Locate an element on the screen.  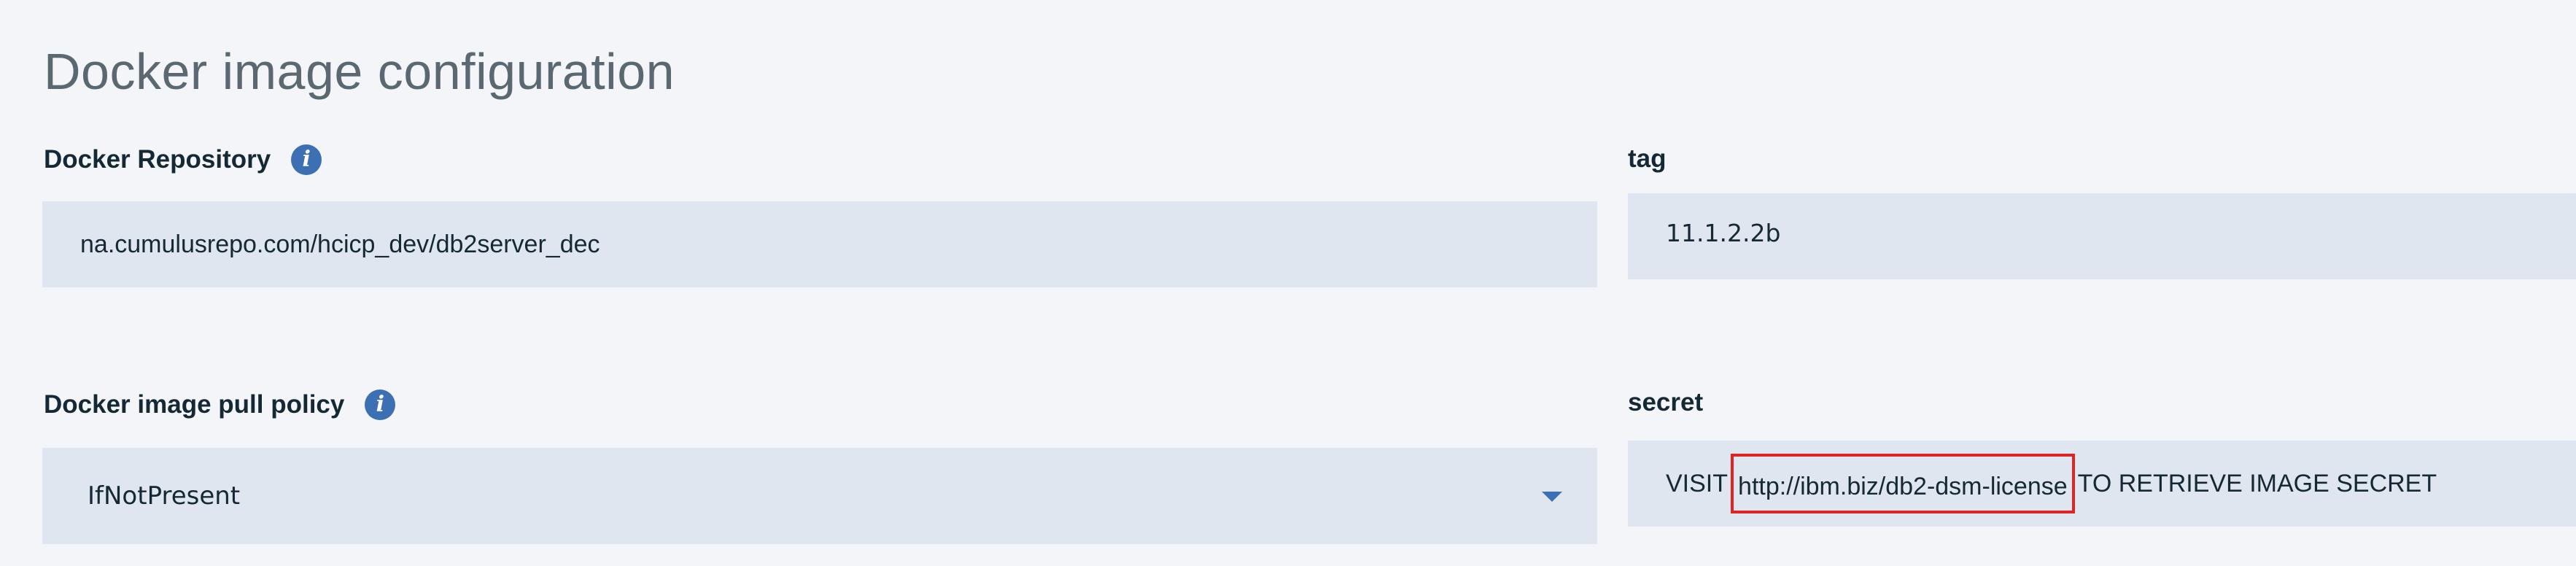
tag-value: 11.1.2.2b is located at coordinates (1723, 232).